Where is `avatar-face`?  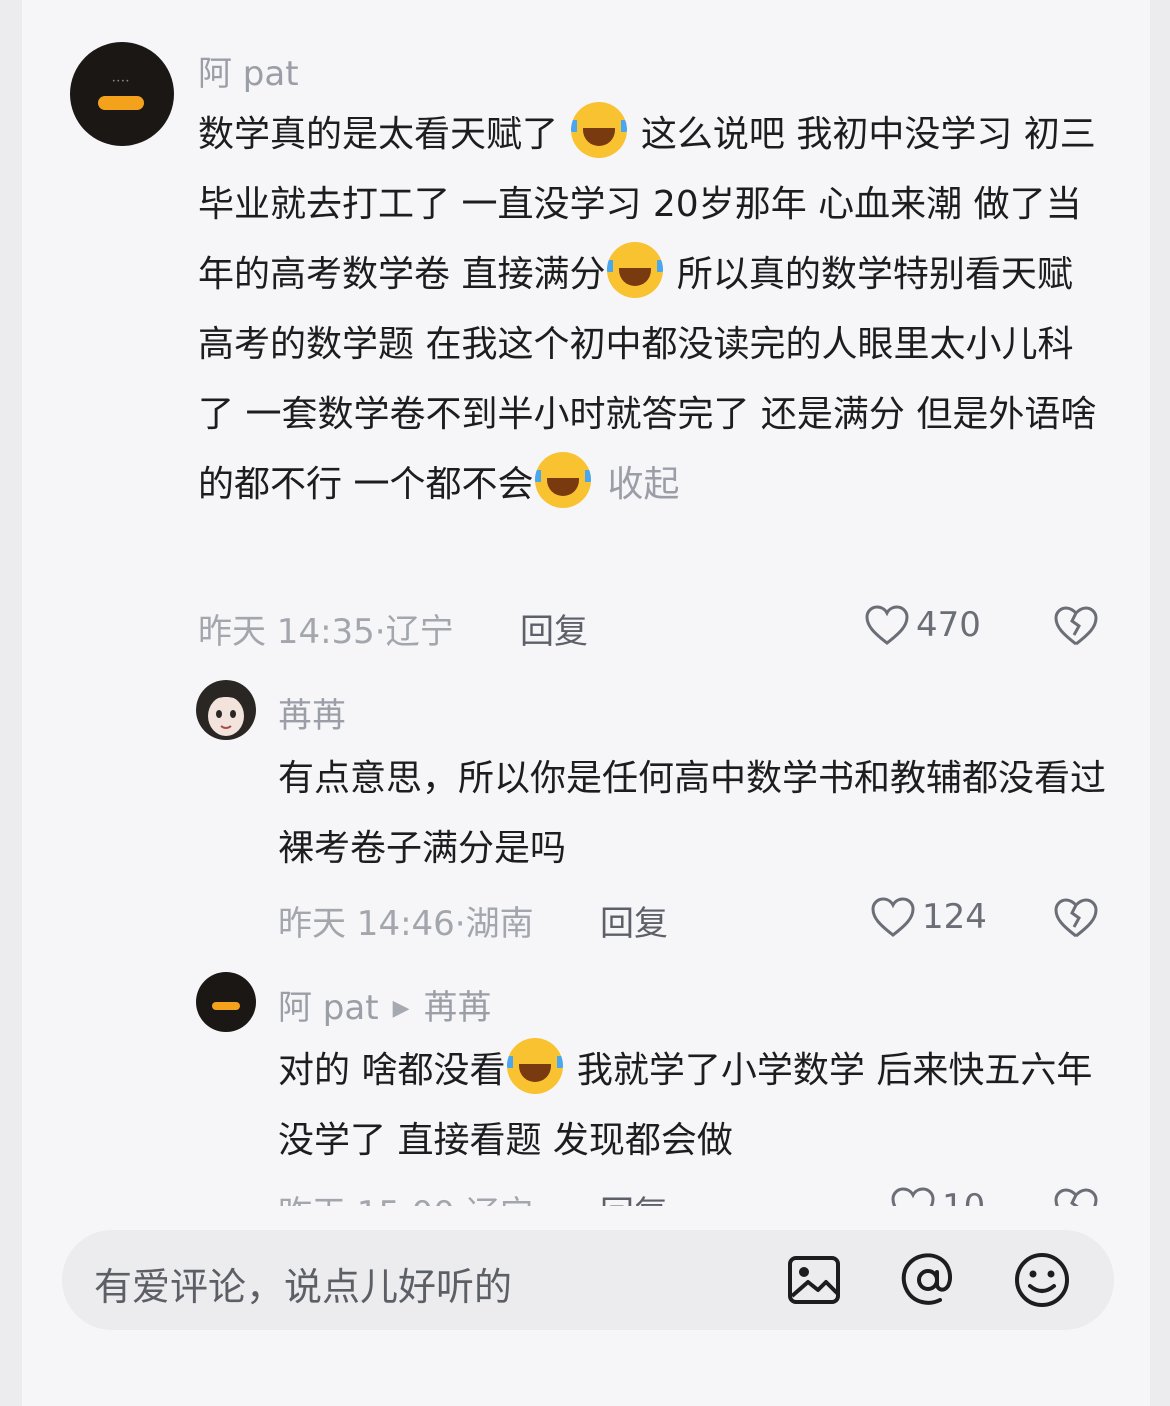
avatar-face is located at coordinates (226, 710).